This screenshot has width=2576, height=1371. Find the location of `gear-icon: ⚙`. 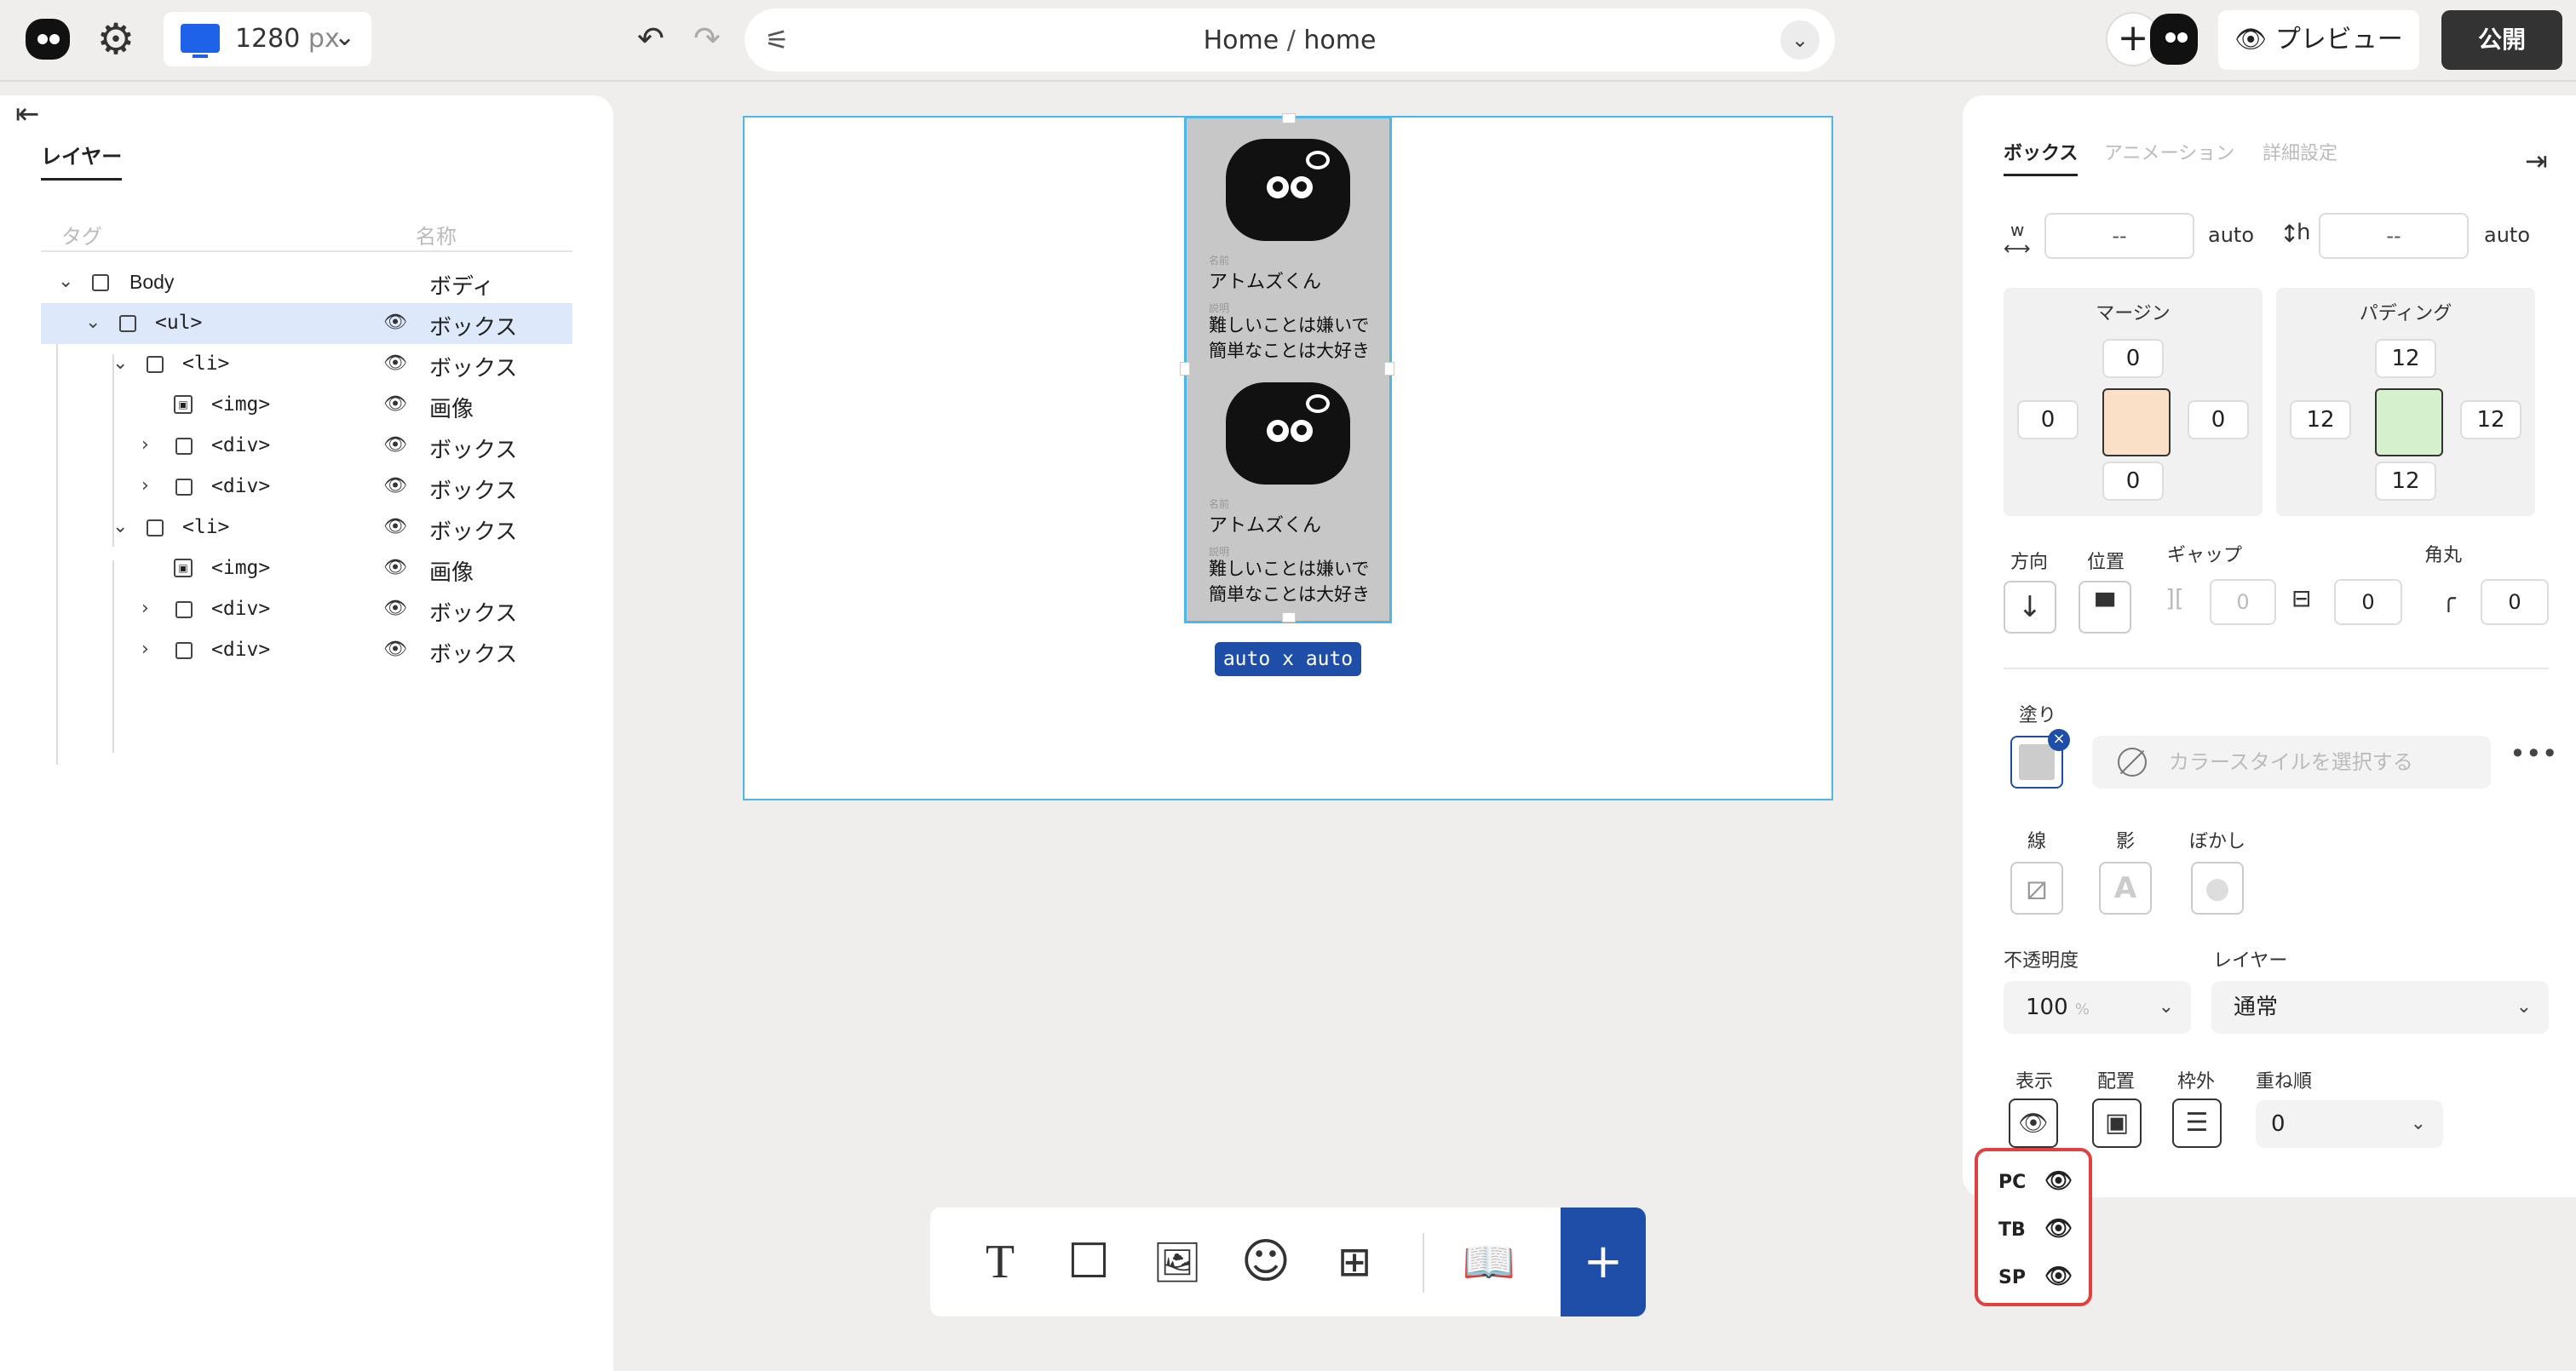

gear-icon: ⚙ is located at coordinates (116, 39).